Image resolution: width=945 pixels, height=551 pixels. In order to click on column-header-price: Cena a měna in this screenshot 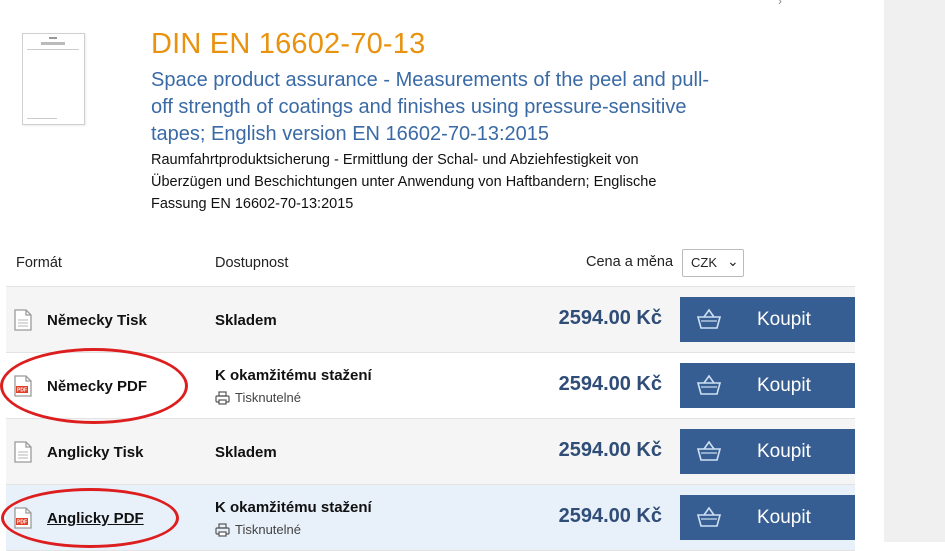, I will do `click(630, 262)`.